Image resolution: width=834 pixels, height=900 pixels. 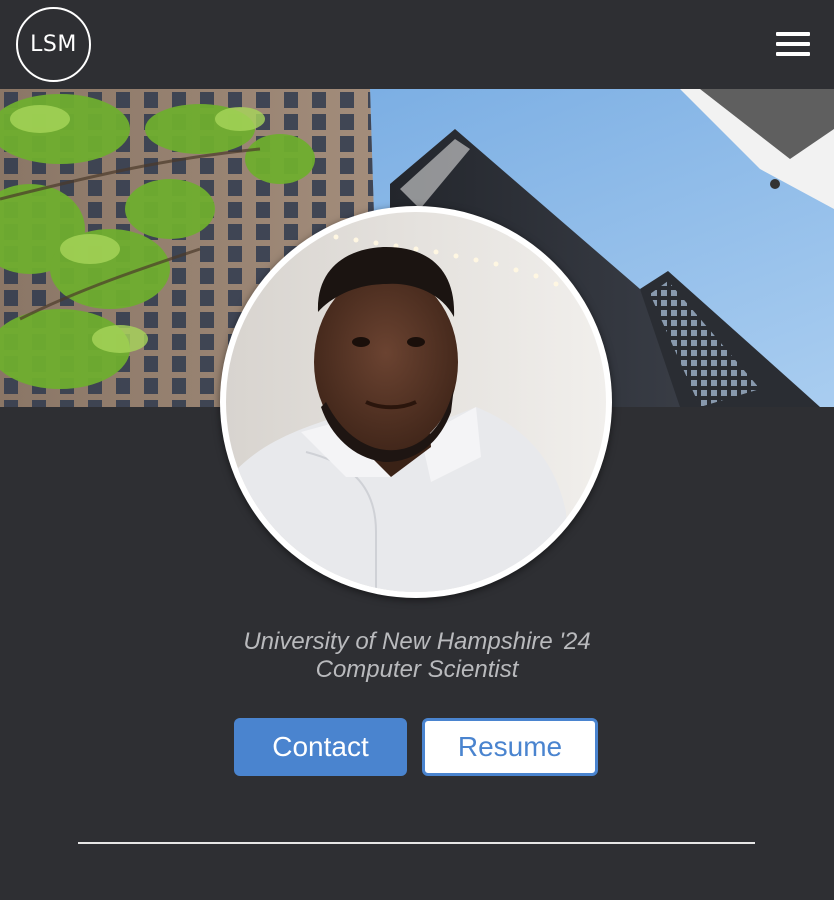 I want to click on logo-text: LSM, so click(x=53, y=44).